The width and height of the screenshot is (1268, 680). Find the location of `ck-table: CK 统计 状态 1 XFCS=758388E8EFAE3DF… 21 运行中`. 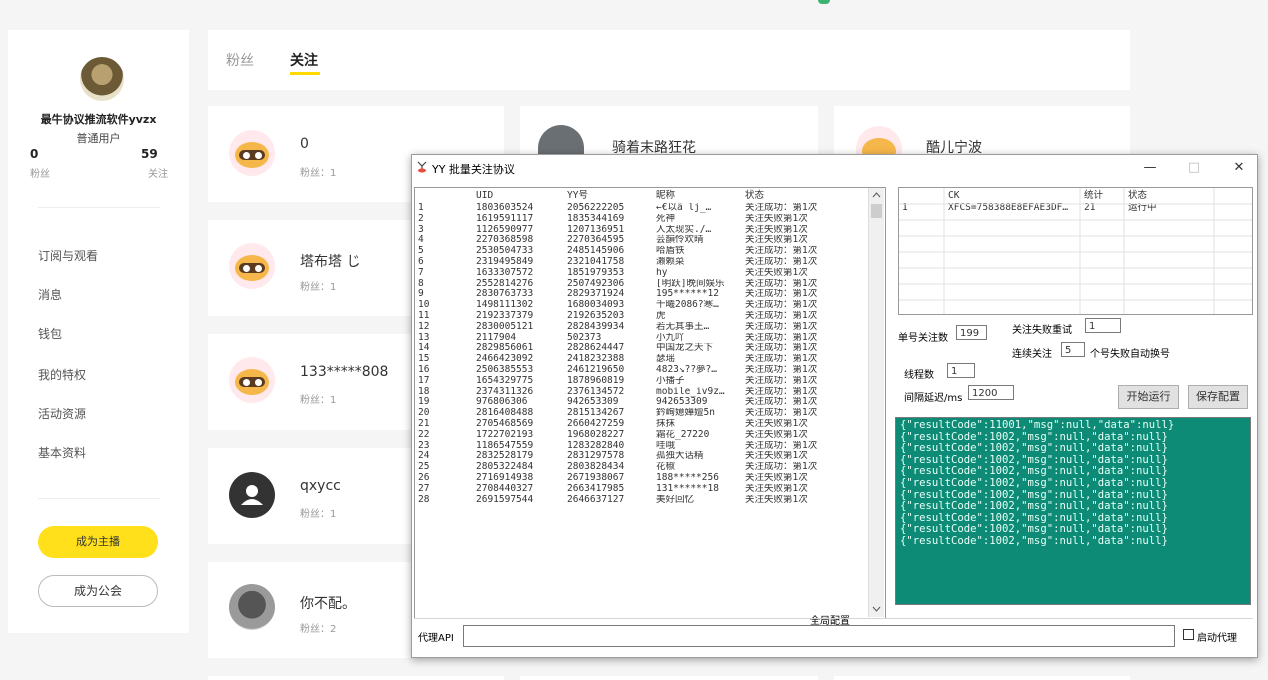

ck-table: CK 统计 状态 1 XFCS=758388E8EFAE3DF… 21 运行中 is located at coordinates (1075, 251).